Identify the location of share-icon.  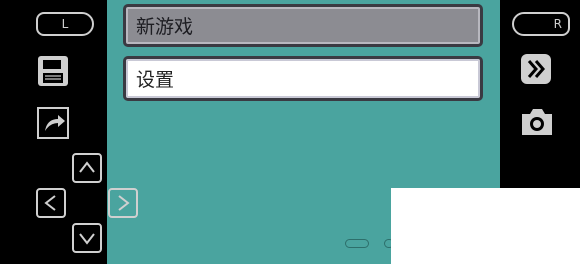
(53, 123).